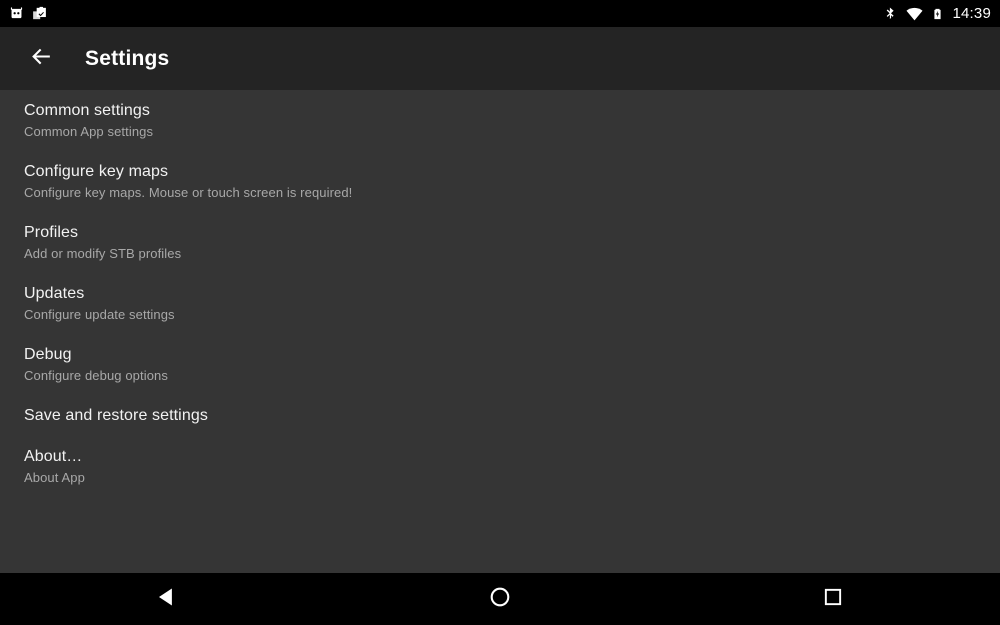 The height and width of the screenshot is (625, 1000). I want to click on nav-home-button, so click(500, 599).